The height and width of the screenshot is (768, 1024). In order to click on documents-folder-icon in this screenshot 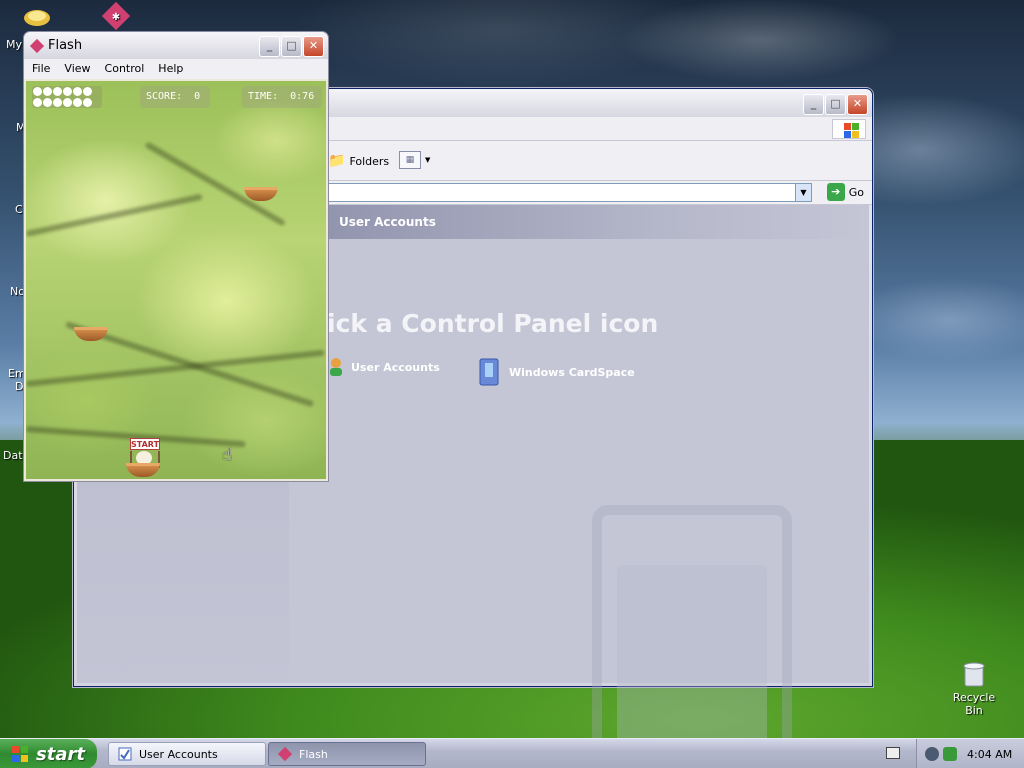, I will do `click(37, 18)`.